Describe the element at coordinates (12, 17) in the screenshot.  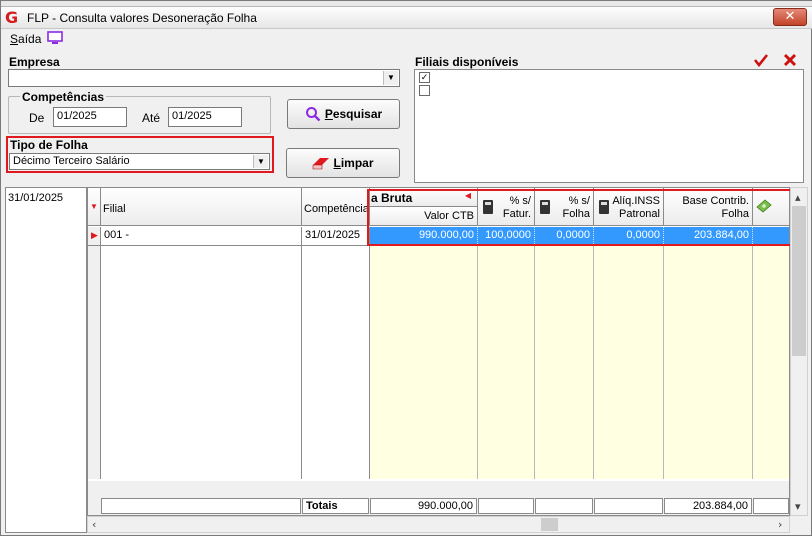
I see `app-logo-icon: G` at that location.